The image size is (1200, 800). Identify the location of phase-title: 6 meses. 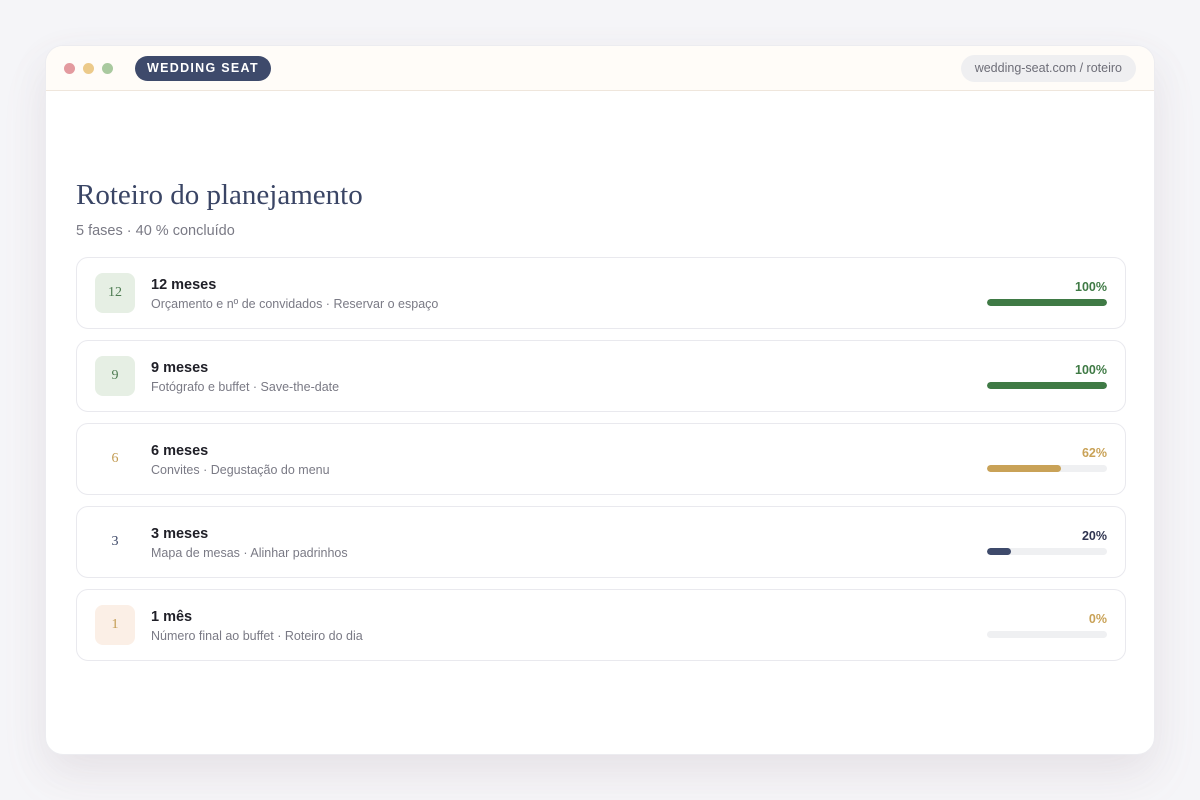
(180, 451).